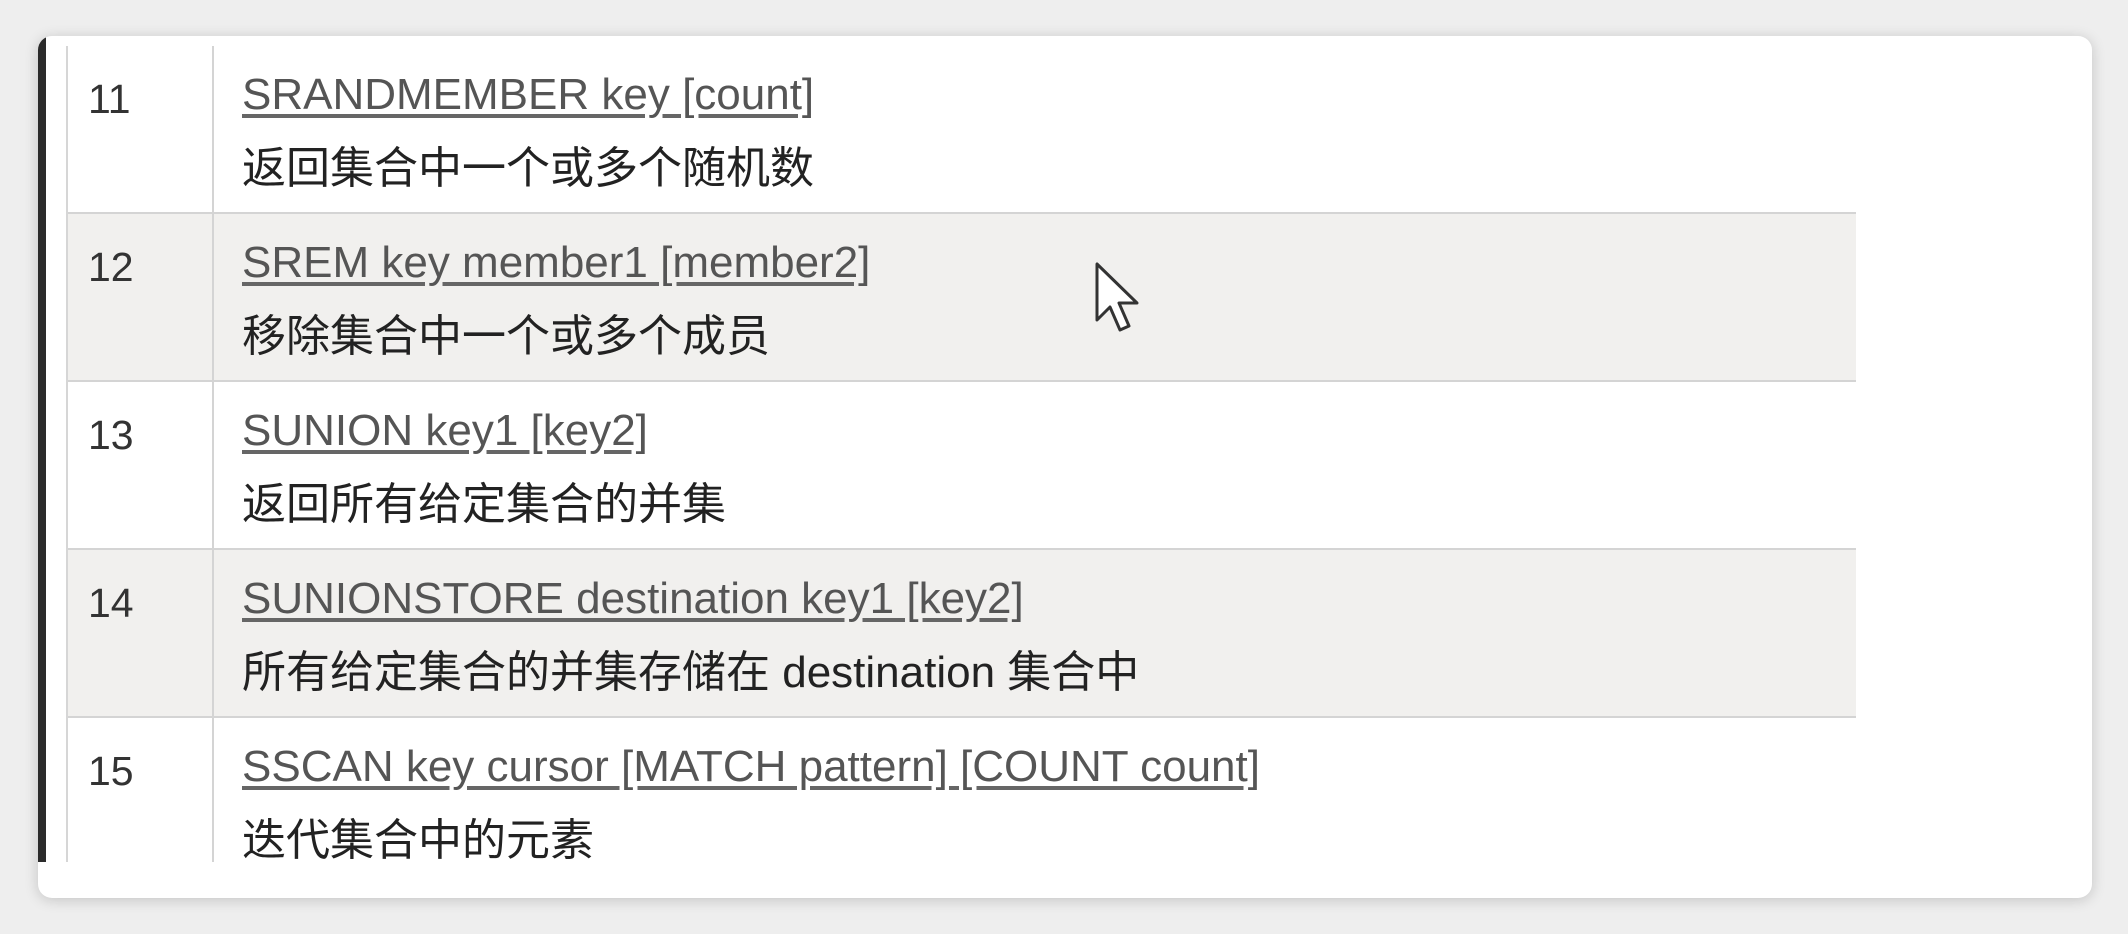 This screenshot has height=934, width=2128. I want to click on row-number: 13, so click(111, 435).